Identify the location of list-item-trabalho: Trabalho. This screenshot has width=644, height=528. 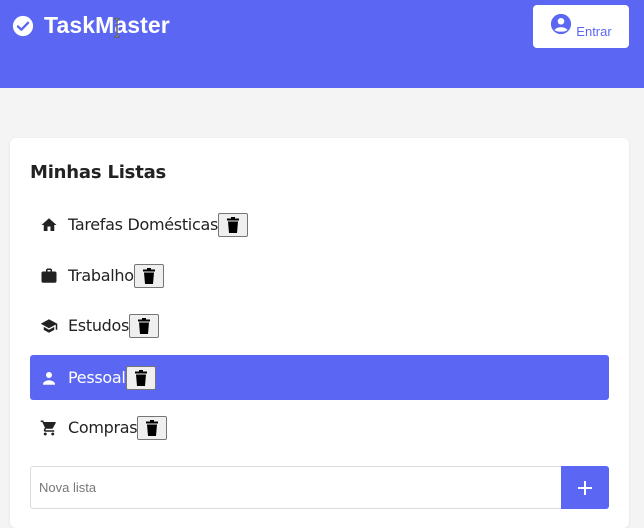
(319, 275).